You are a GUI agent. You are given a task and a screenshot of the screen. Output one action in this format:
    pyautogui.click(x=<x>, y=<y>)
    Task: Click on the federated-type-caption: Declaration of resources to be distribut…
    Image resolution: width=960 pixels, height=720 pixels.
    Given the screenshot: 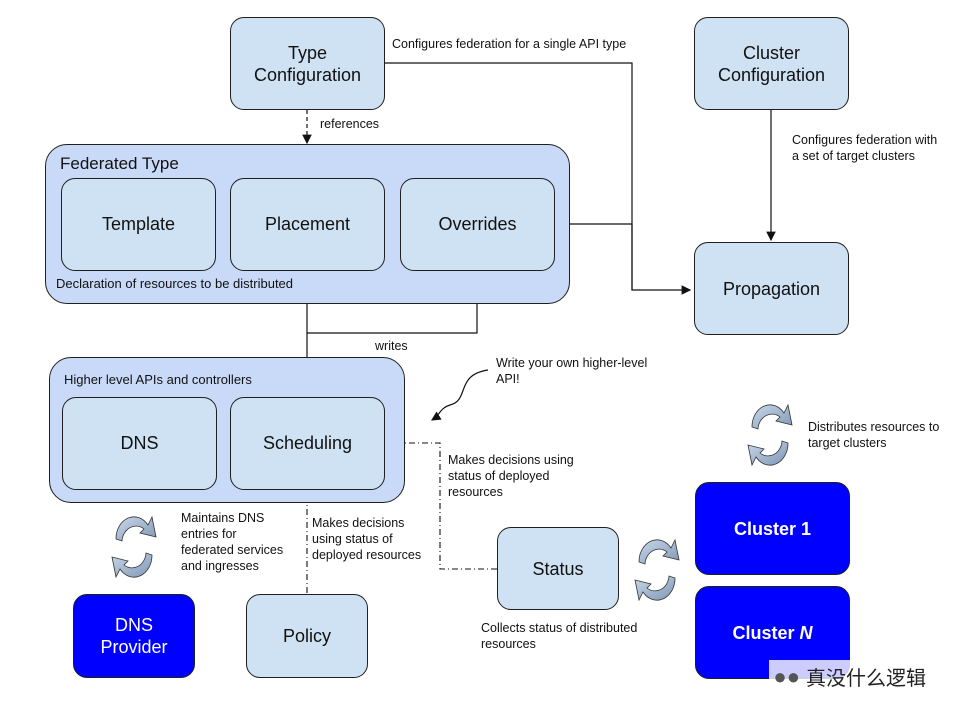 What is the action you would take?
    pyautogui.click(x=175, y=283)
    